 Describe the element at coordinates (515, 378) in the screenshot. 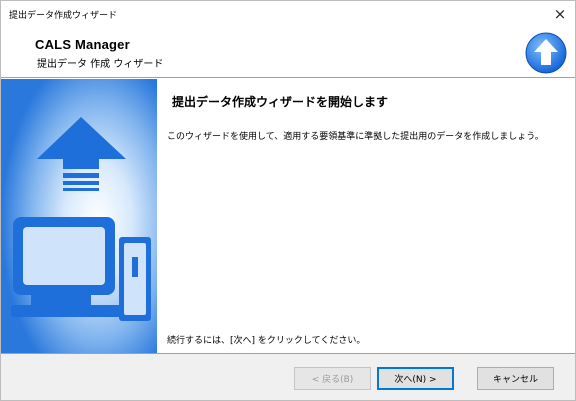

I see `cancel-button: キャンセル` at that location.